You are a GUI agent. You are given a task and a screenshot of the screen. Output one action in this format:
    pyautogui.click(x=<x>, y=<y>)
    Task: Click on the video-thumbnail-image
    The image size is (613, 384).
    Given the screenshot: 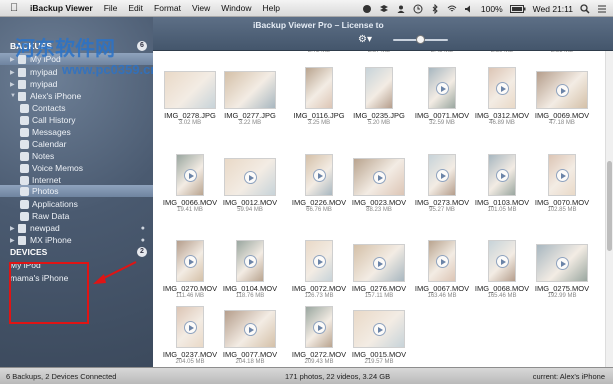 What is the action you would take?
    pyautogui.click(x=319, y=327)
    